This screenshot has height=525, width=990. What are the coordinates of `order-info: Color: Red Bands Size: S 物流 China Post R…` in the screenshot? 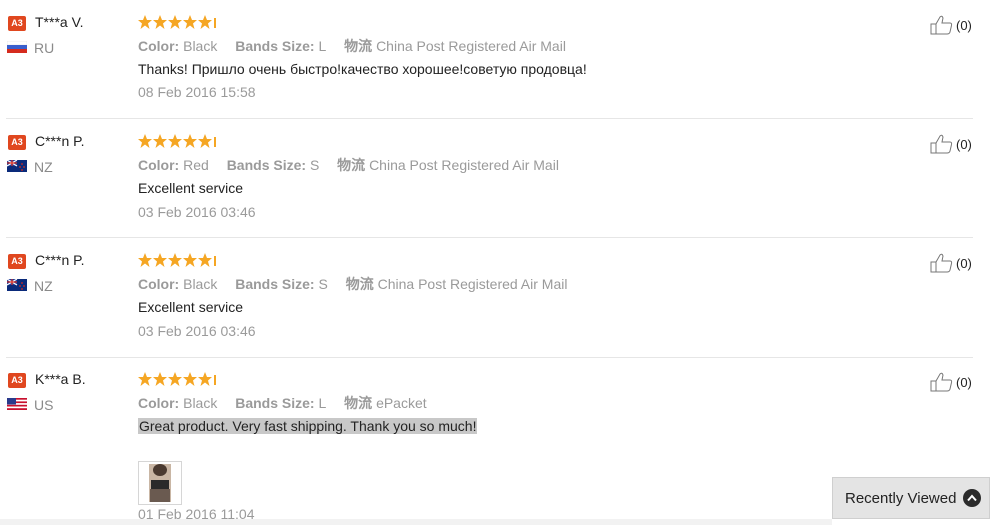 It's located at (348, 165).